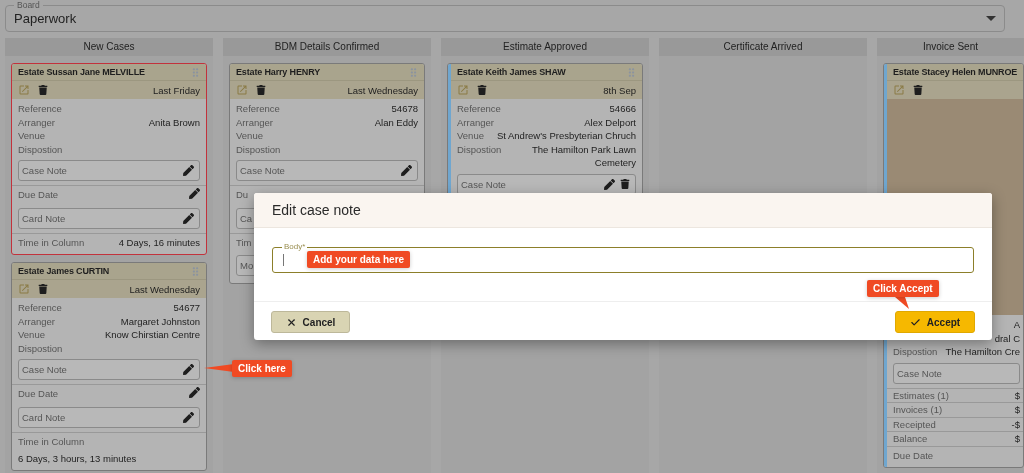 This screenshot has width=1024, height=473. What do you see at coordinates (109, 47) in the screenshot?
I see `column-title: New Cases` at bounding box center [109, 47].